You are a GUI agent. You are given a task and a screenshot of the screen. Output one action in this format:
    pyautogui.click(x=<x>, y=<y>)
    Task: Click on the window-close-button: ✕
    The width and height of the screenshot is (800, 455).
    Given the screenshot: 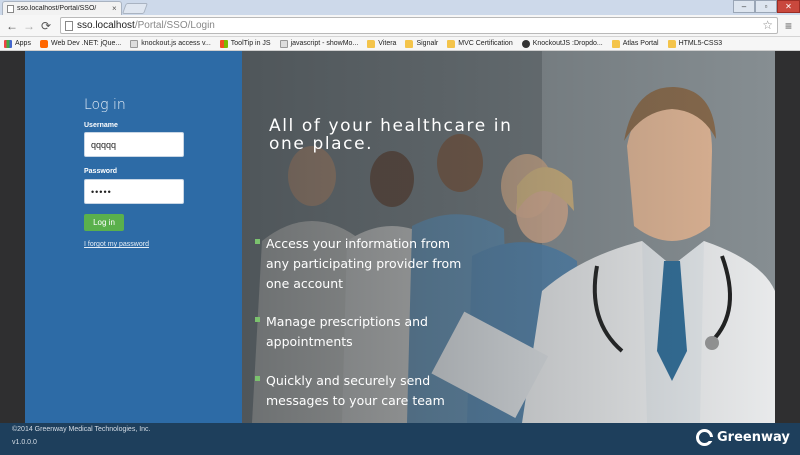 What is the action you would take?
    pyautogui.click(x=788, y=6)
    